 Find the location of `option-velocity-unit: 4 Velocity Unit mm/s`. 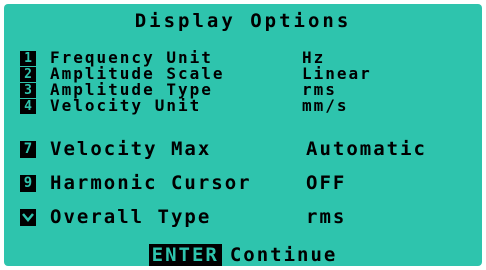

option-velocity-unit: 4 Velocity Unit mm/s is located at coordinates (184, 106).